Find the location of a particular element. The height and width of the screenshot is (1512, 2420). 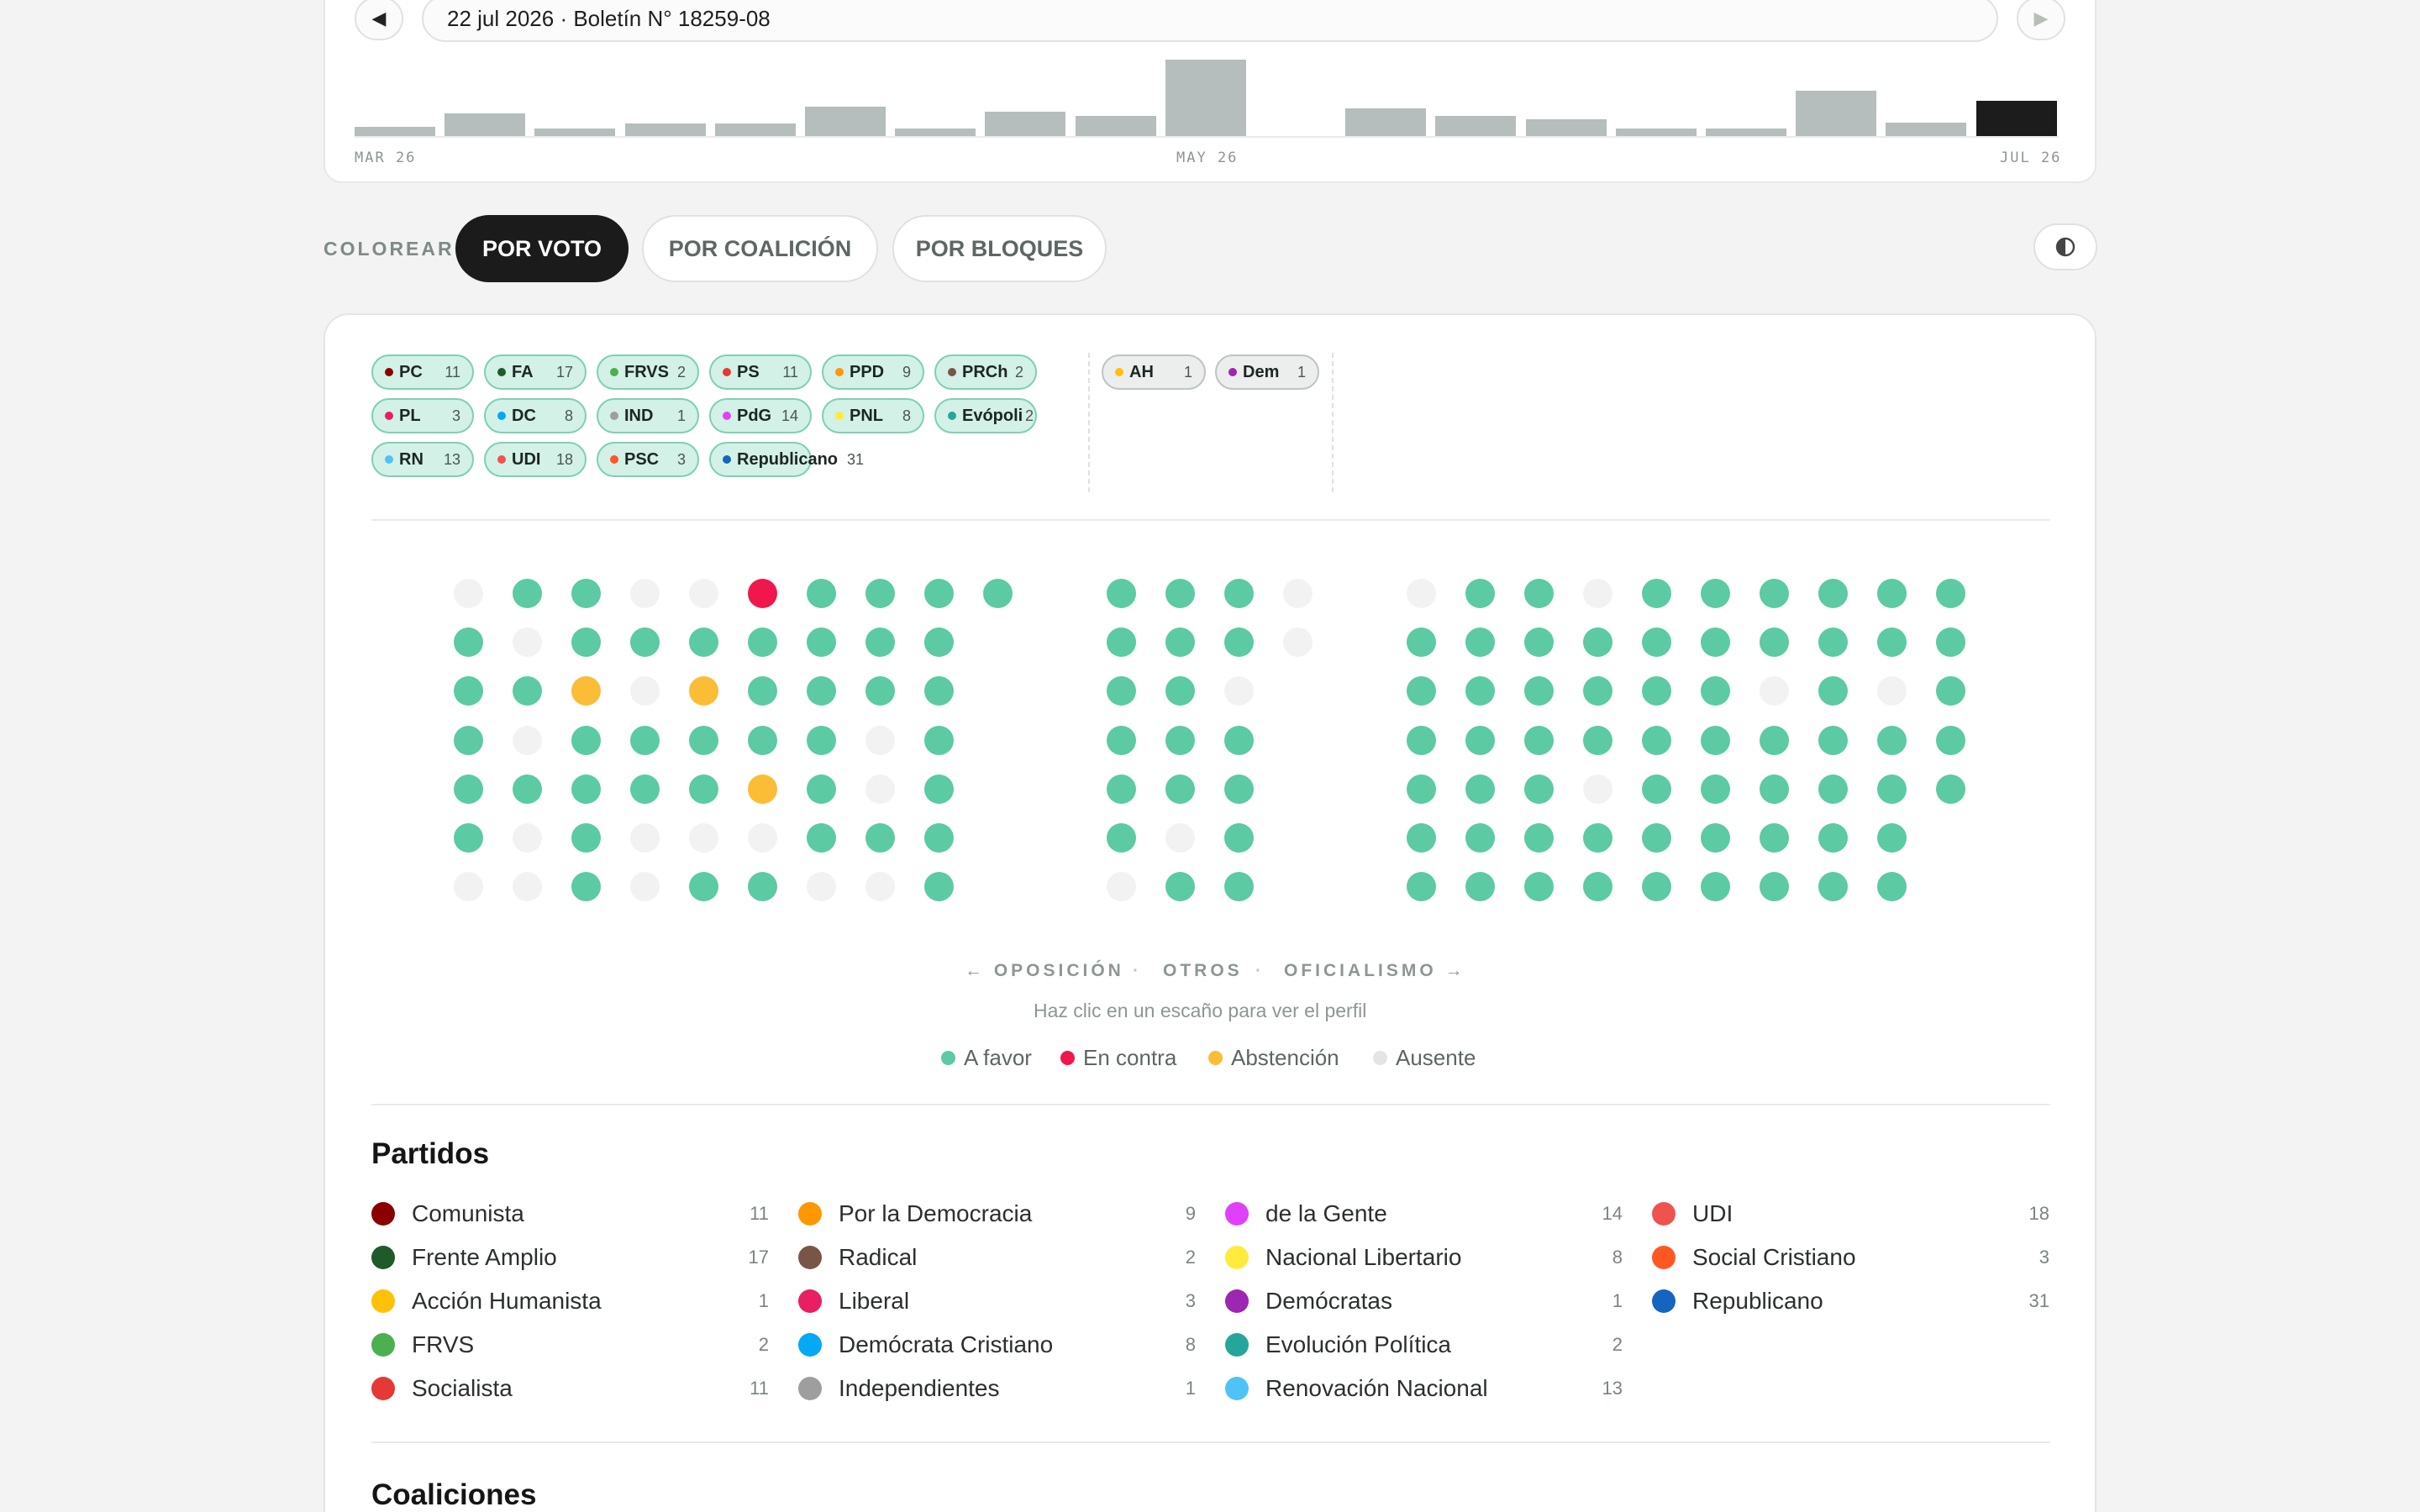

party-row: Acción Humanista is located at coordinates (486, 1301).